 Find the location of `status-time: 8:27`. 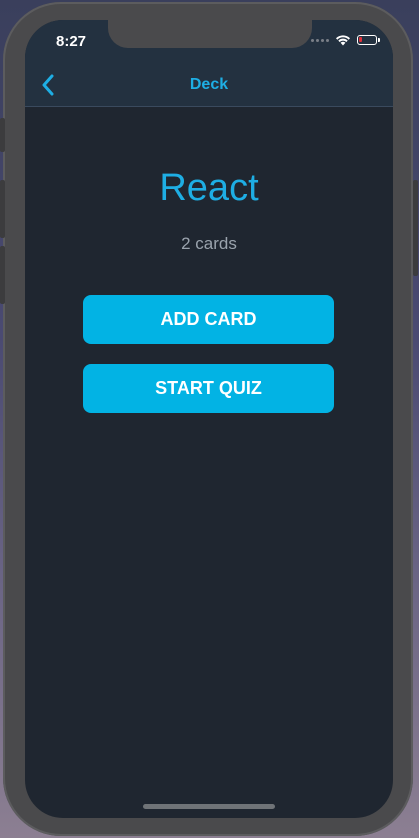

status-time: 8:27 is located at coordinates (71, 41).